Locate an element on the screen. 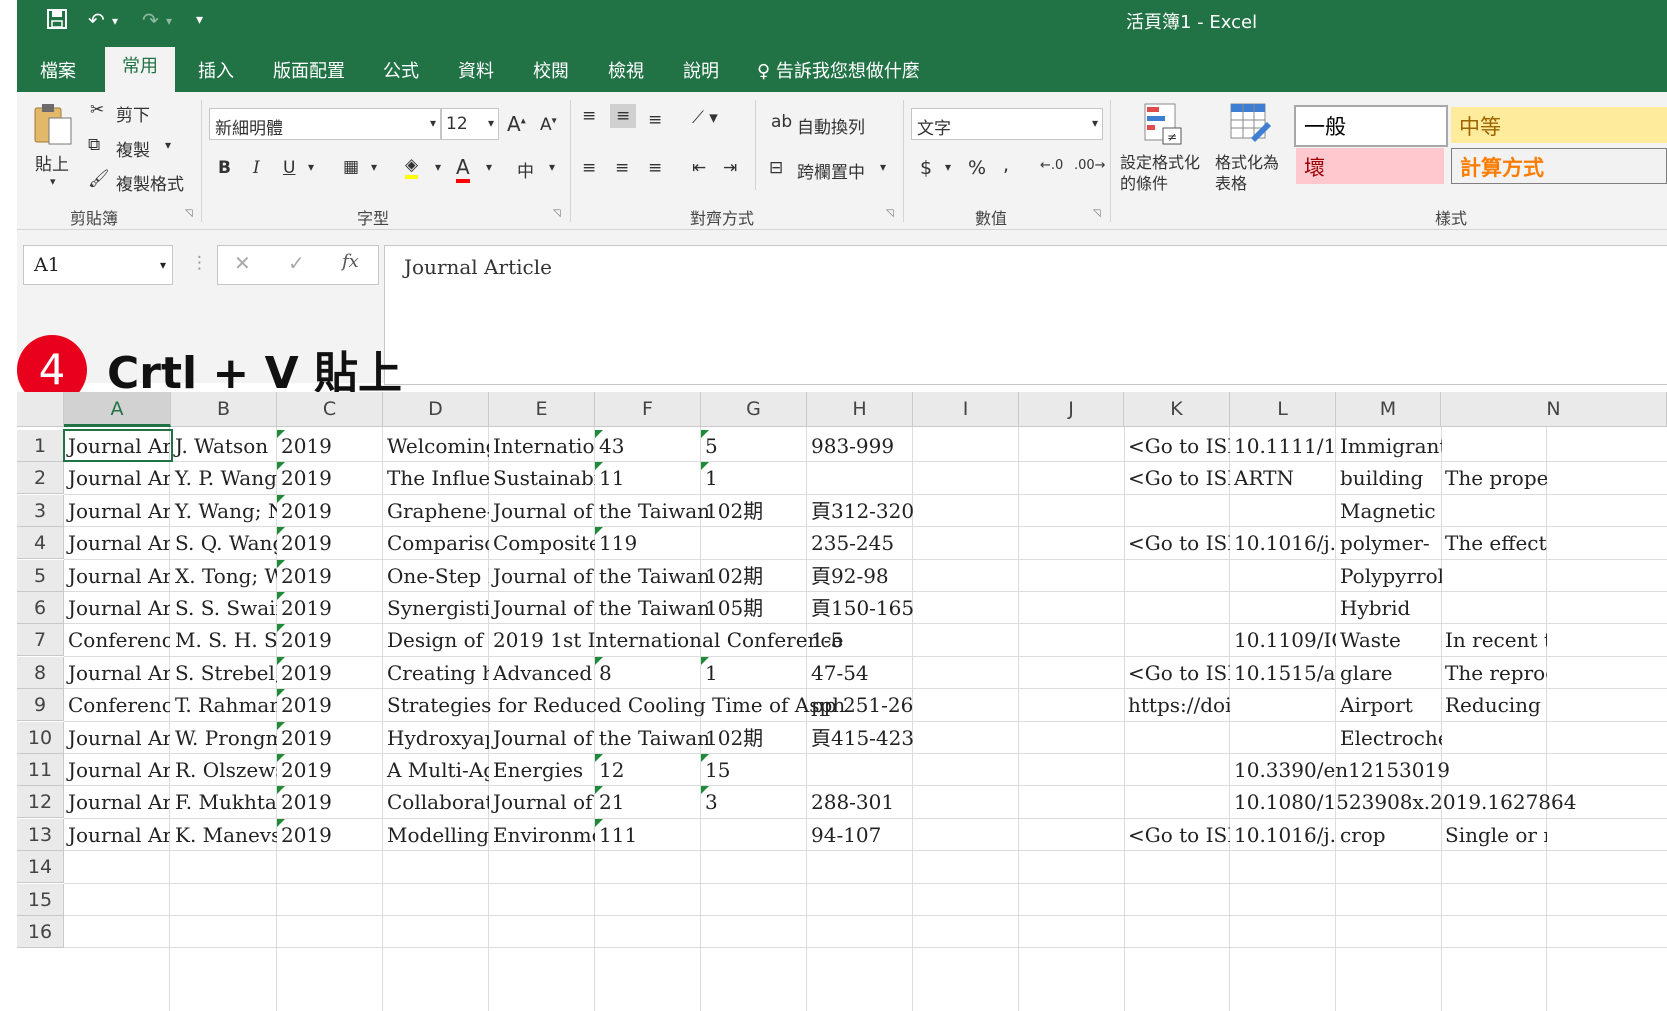 The height and width of the screenshot is (1011, 1667). cell-d4: Compariso: is located at coordinates (436, 543).